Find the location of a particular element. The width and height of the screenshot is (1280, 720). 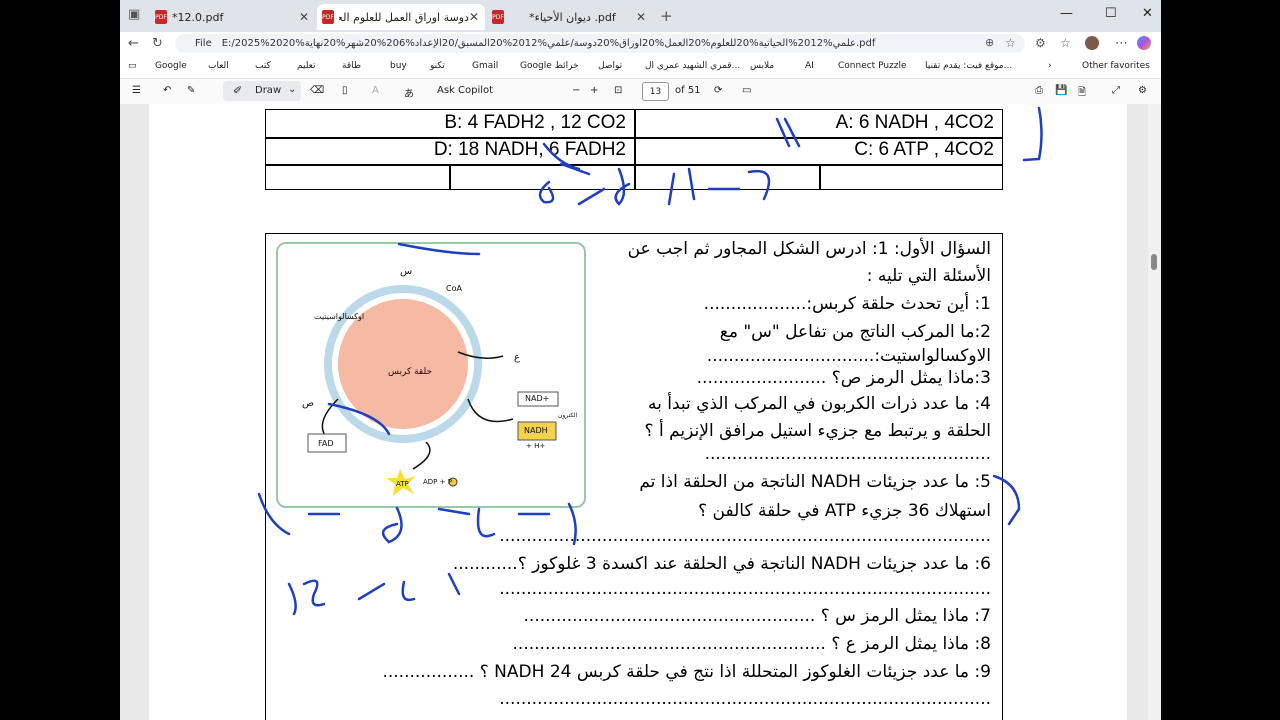

save-as-icon: 🗎 is located at coordinates (1082, 93).